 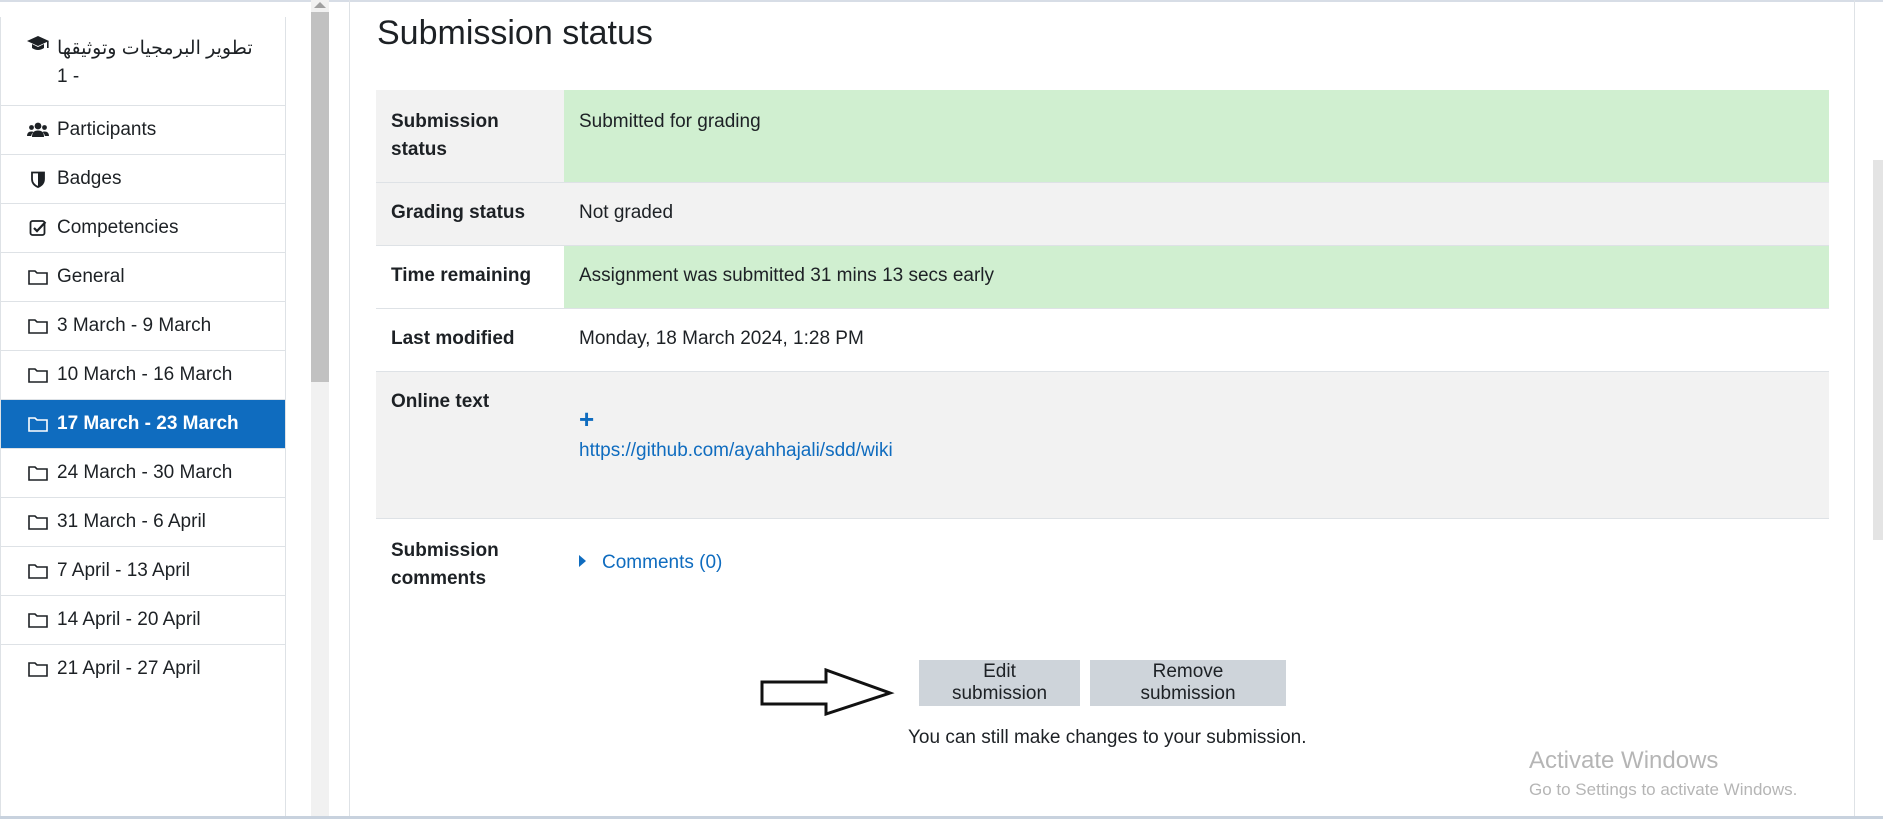 What do you see at coordinates (118, 227) in the screenshot?
I see `sidebar-item-label: Competencies` at bounding box center [118, 227].